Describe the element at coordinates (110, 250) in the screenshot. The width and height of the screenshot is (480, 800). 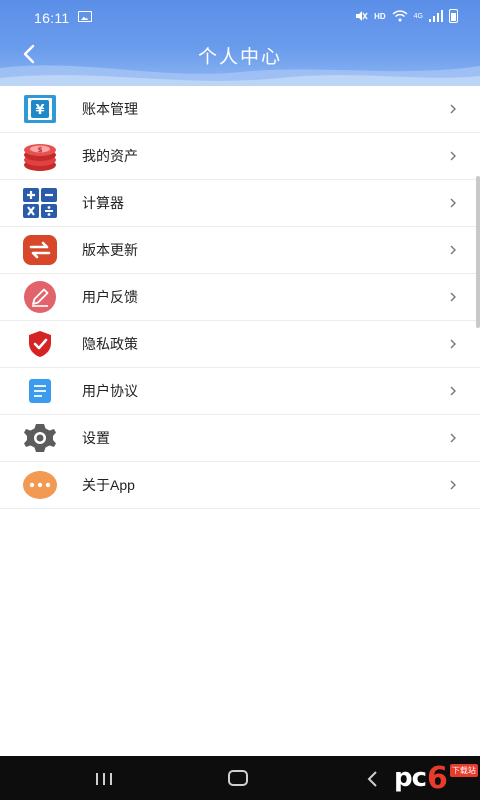
I see `menu-item-label: 版本更新` at that location.